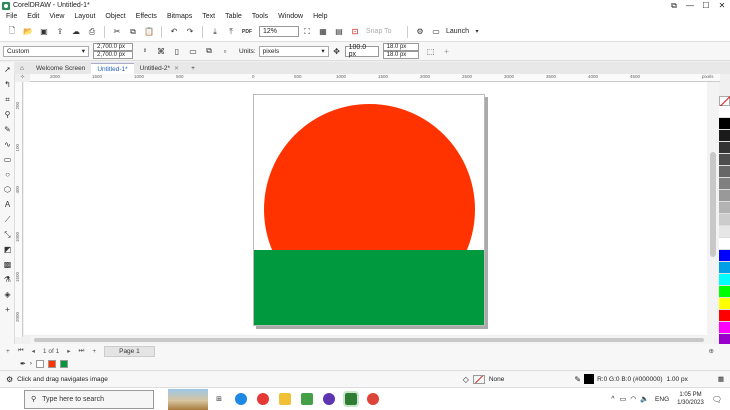 The width and height of the screenshot is (730, 410). Describe the element at coordinates (21, 351) in the screenshot. I see `first-page-icon: ⏮` at that location.